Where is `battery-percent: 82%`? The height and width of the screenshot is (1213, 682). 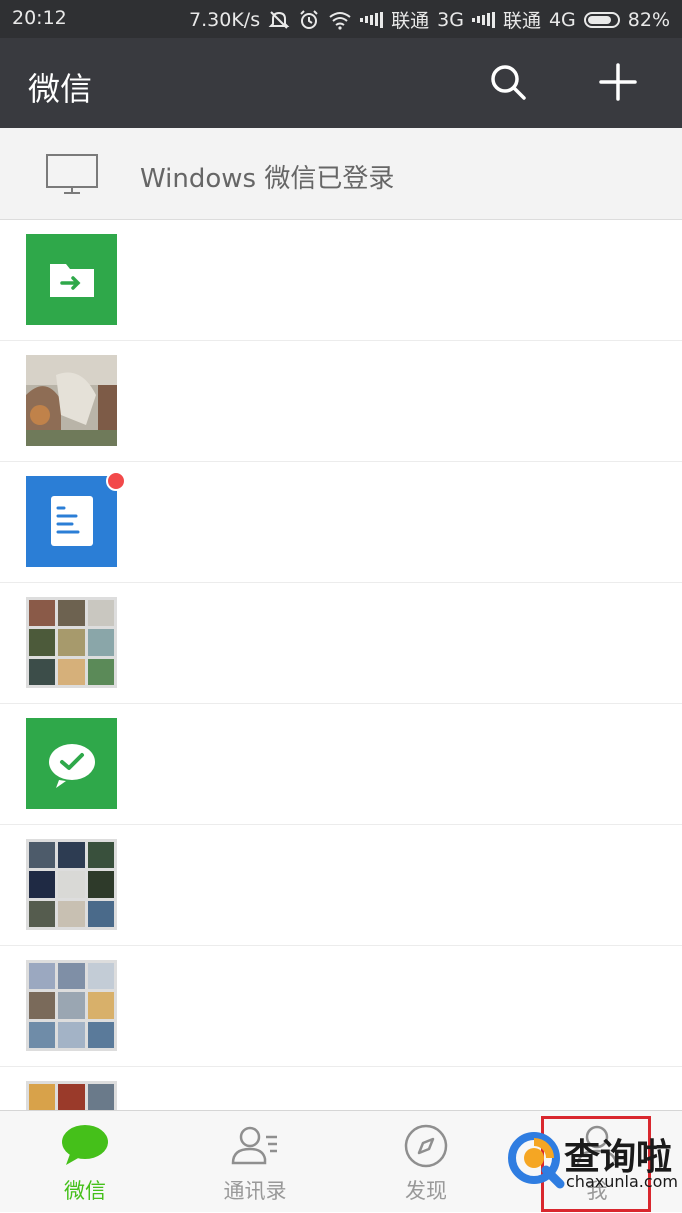
battery-percent: 82% is located at coordinates (648, 19).